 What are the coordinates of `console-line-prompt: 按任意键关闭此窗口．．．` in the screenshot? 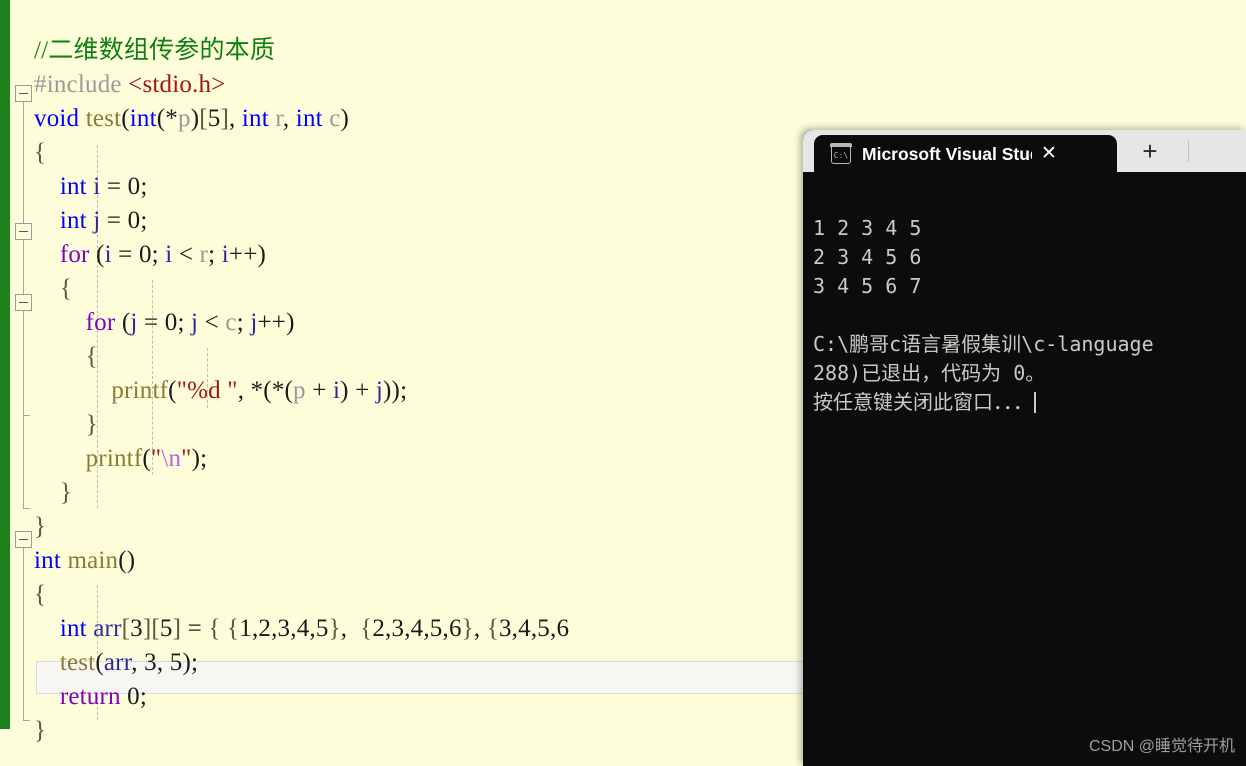 It's located at (1029, 402).